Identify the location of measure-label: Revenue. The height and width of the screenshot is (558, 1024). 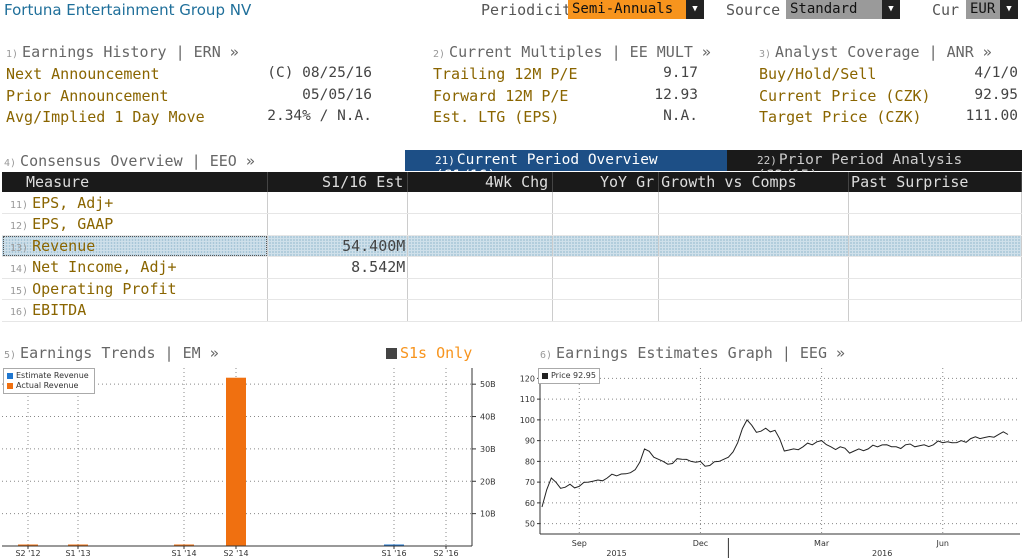
(64, 245).